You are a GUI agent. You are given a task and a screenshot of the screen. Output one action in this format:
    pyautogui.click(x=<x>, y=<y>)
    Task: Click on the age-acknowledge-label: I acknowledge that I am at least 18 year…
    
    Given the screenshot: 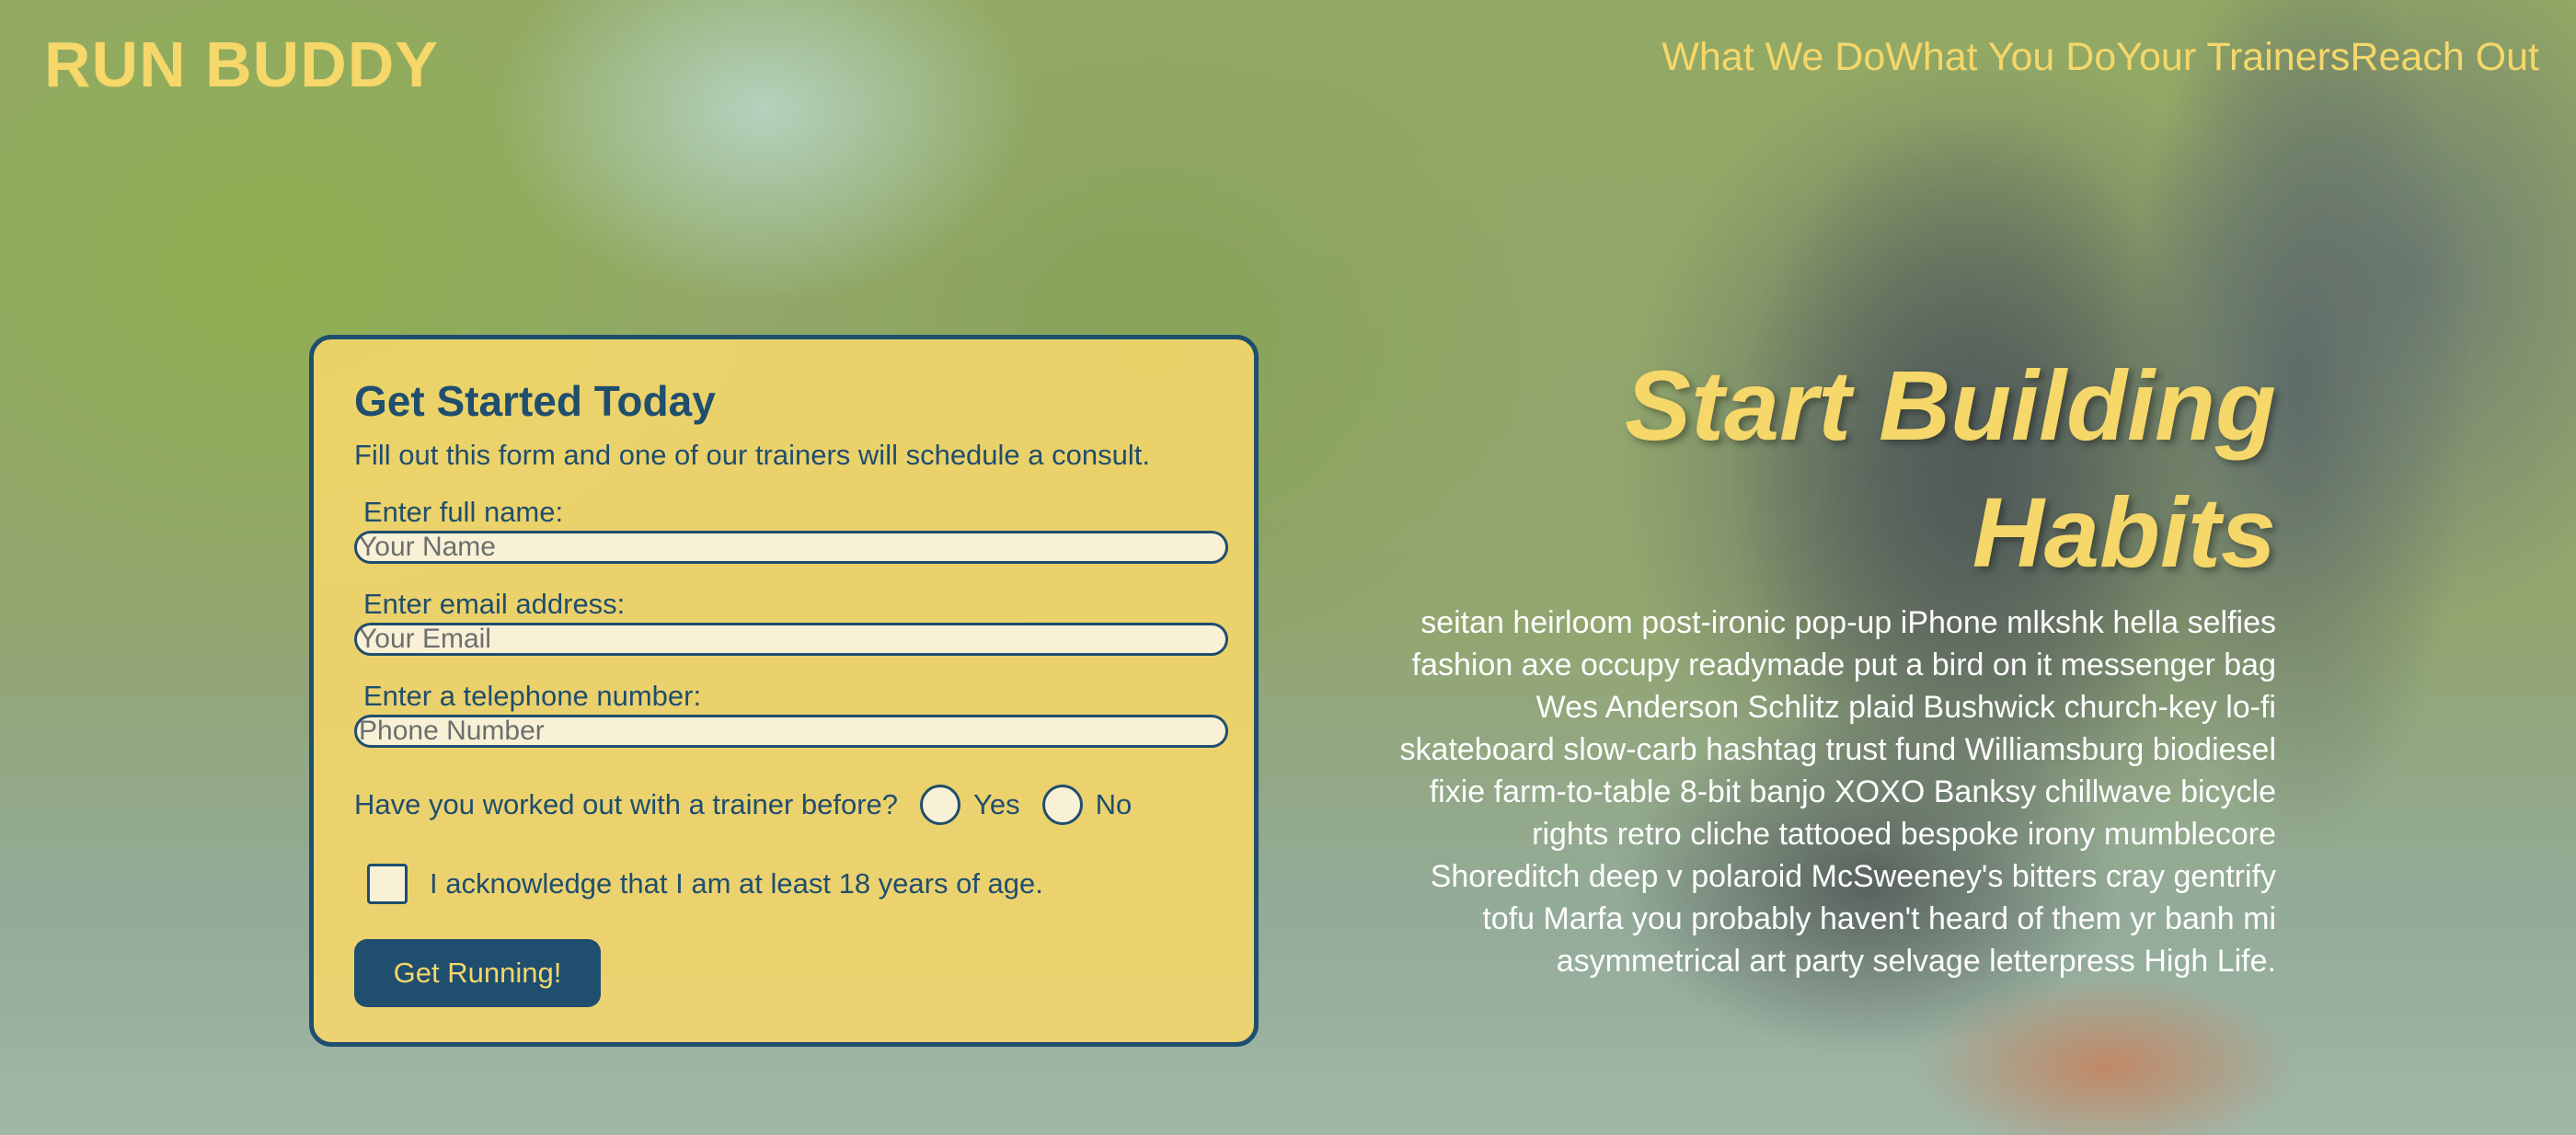 What is the action you would take?
    pyautogui.click(x=736, y=883)
    